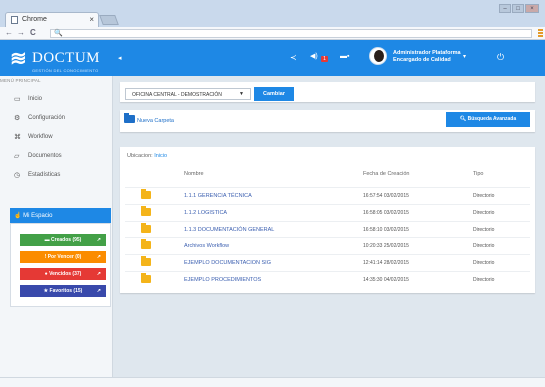  Describe the element at coordinates (422, 60) in the screenshot. I see `user-role: Encargado de Calidad` at that location.